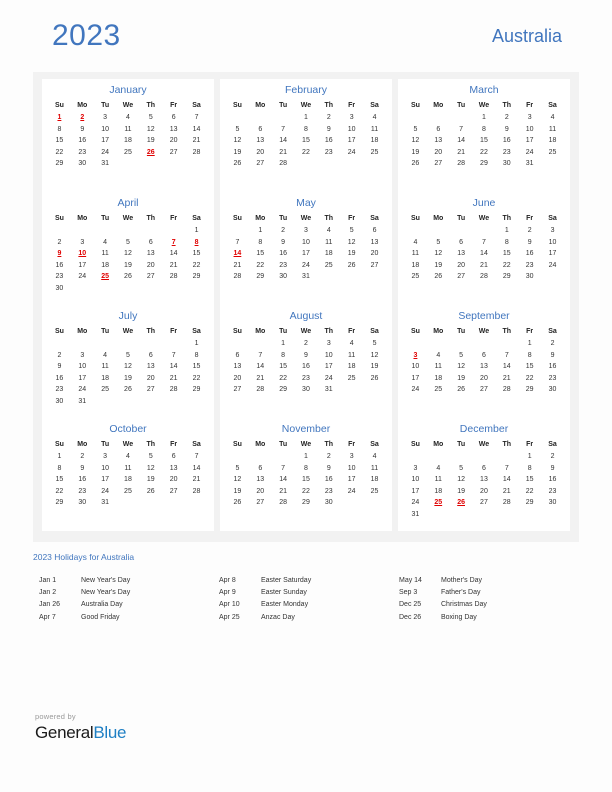  Describe the element at coordinates (351, 254) in the screenshot. I see `day-cell: 19` at that location.